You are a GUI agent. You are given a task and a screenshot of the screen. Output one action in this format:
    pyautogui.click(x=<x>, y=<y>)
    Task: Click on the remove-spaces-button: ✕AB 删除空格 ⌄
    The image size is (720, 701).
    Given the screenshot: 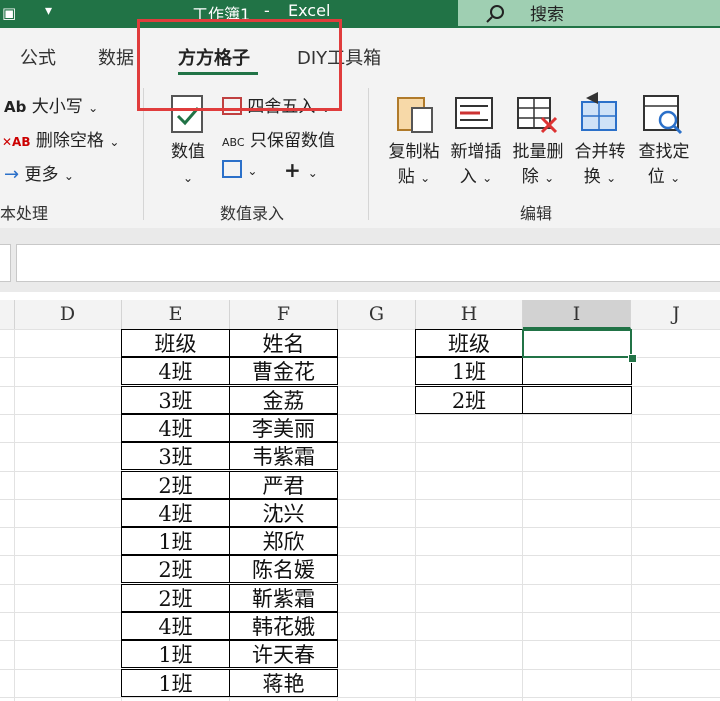 What is the action you would take?
    pyautogui.click(x=60, y=138)
    